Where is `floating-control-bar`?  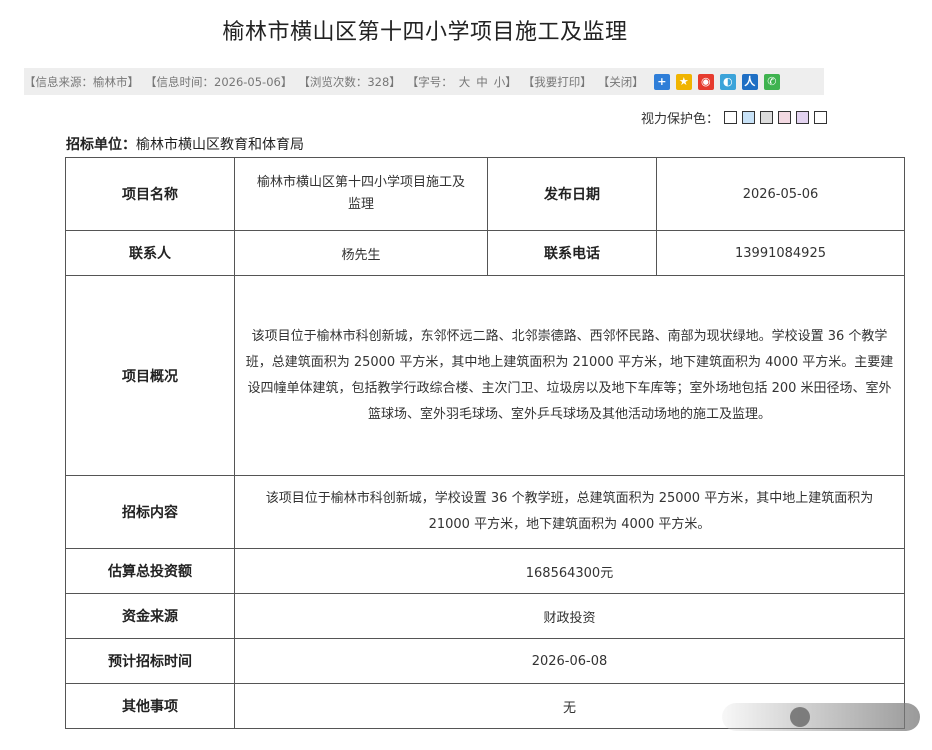
floating-control-bar is located at coordinates (821, 717).